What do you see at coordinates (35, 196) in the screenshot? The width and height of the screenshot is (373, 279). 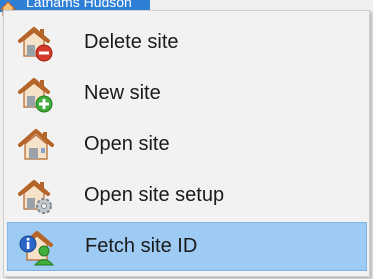 I see `site-setup-icon` at bounding box center [35, 196].